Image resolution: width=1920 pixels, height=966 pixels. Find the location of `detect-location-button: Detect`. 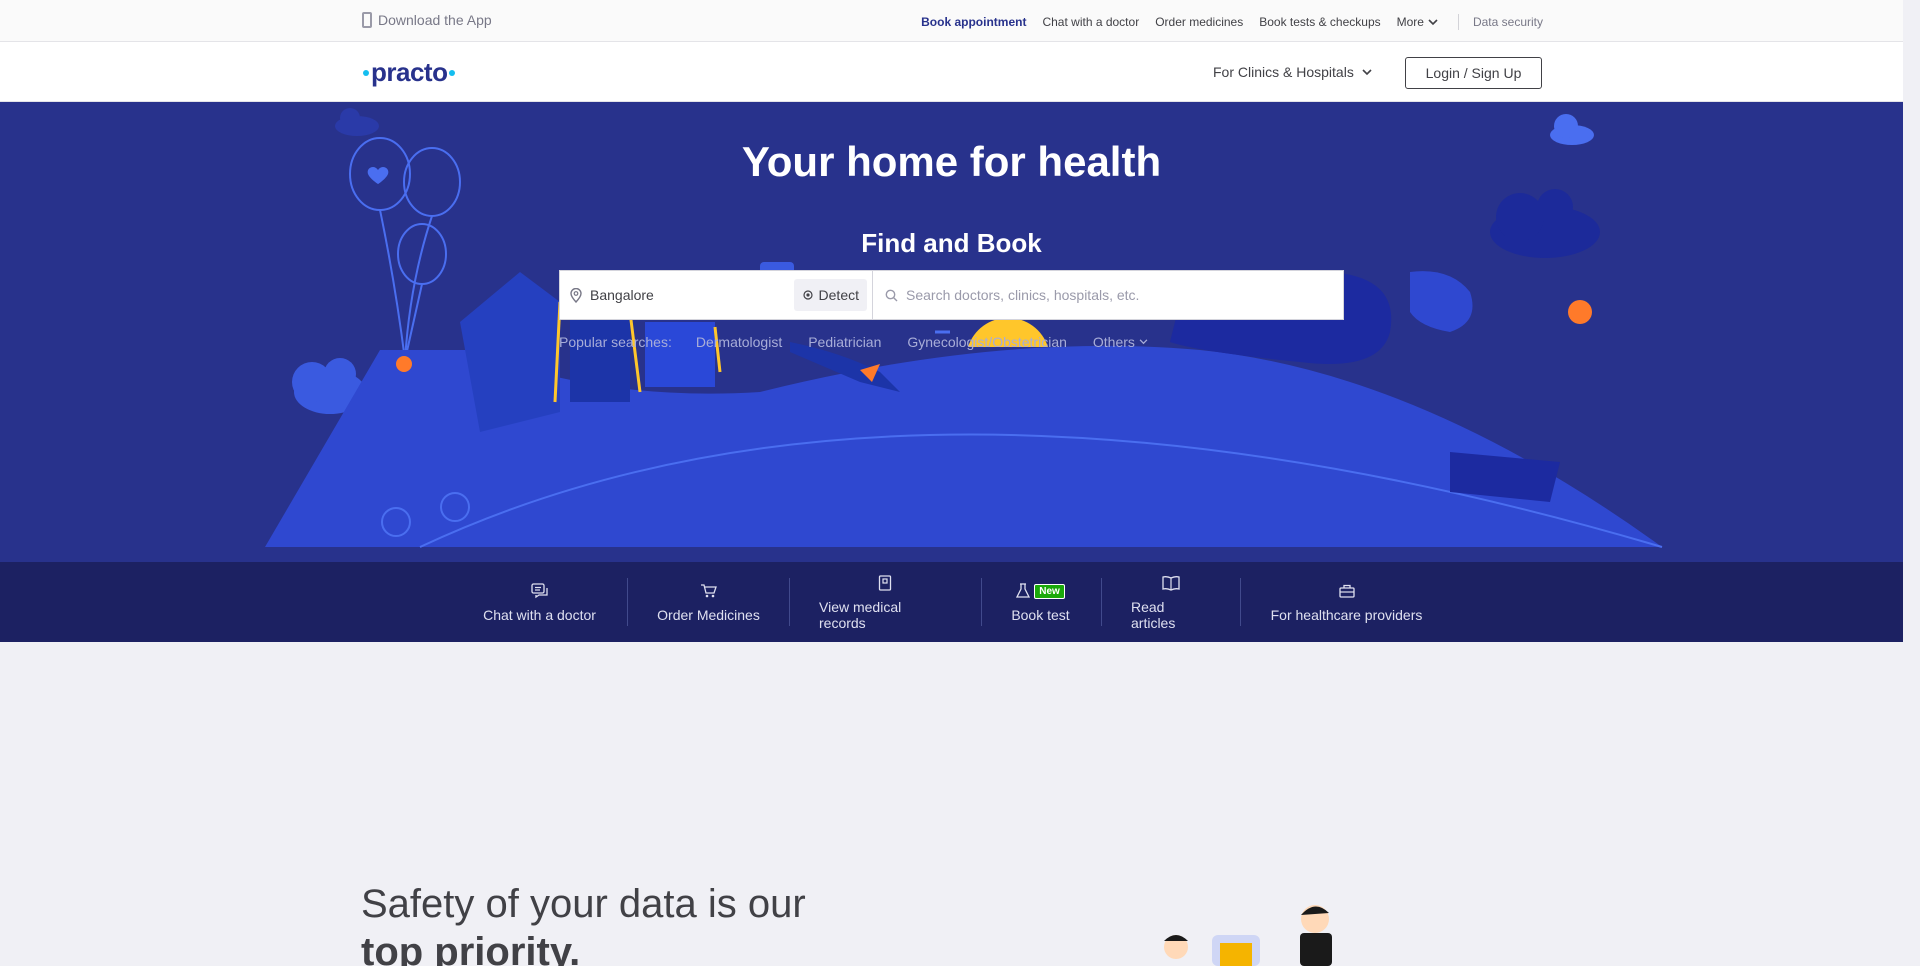

detect-location-button: Detect is located at coordinates (830, 295).